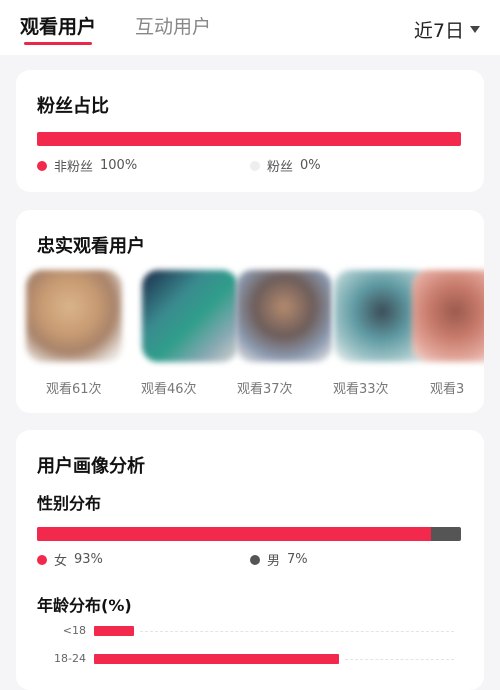 The width and height of the screenshot is (500, 690). What do you see at coordinates (73, 106) in the screenshot?
I see `fan-ratio-title: 粉丝占比` at bounding box center [73, 106].